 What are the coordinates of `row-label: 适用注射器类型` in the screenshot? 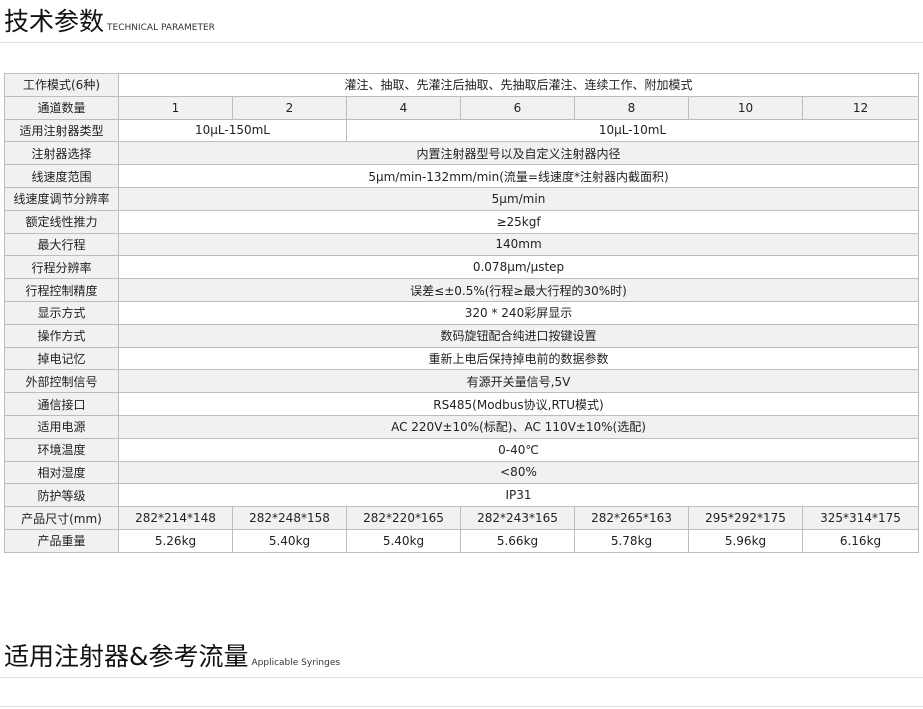 It's located at (61, 130).